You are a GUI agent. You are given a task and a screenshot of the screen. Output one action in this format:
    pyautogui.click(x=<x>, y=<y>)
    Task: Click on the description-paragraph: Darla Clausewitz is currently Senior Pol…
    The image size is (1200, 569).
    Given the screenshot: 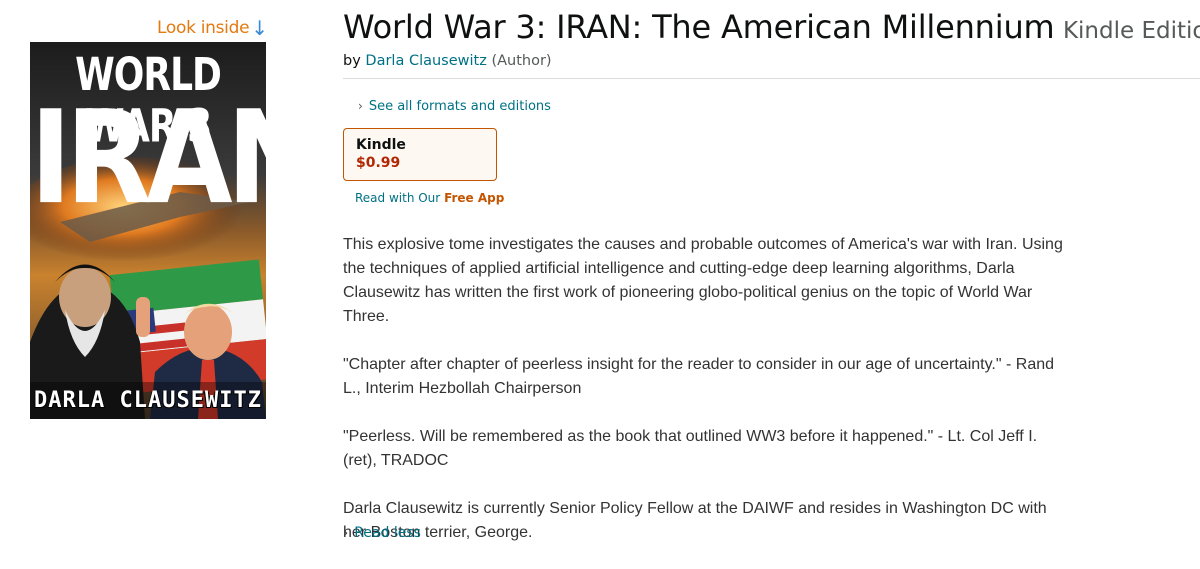 What is the action you would take?
    pyautogui.click(x=695, y=520)
    